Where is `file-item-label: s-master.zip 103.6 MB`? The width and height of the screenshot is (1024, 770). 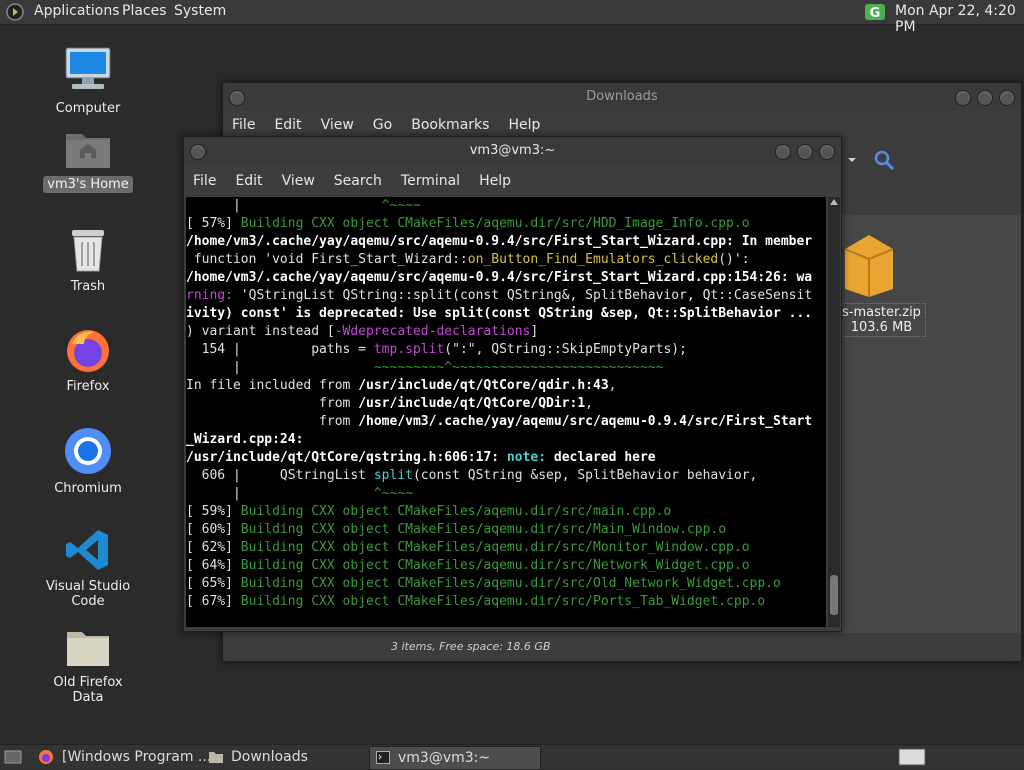
file-item-label: s-master.zip 103.6 MB is located at coordinates (881, 320).